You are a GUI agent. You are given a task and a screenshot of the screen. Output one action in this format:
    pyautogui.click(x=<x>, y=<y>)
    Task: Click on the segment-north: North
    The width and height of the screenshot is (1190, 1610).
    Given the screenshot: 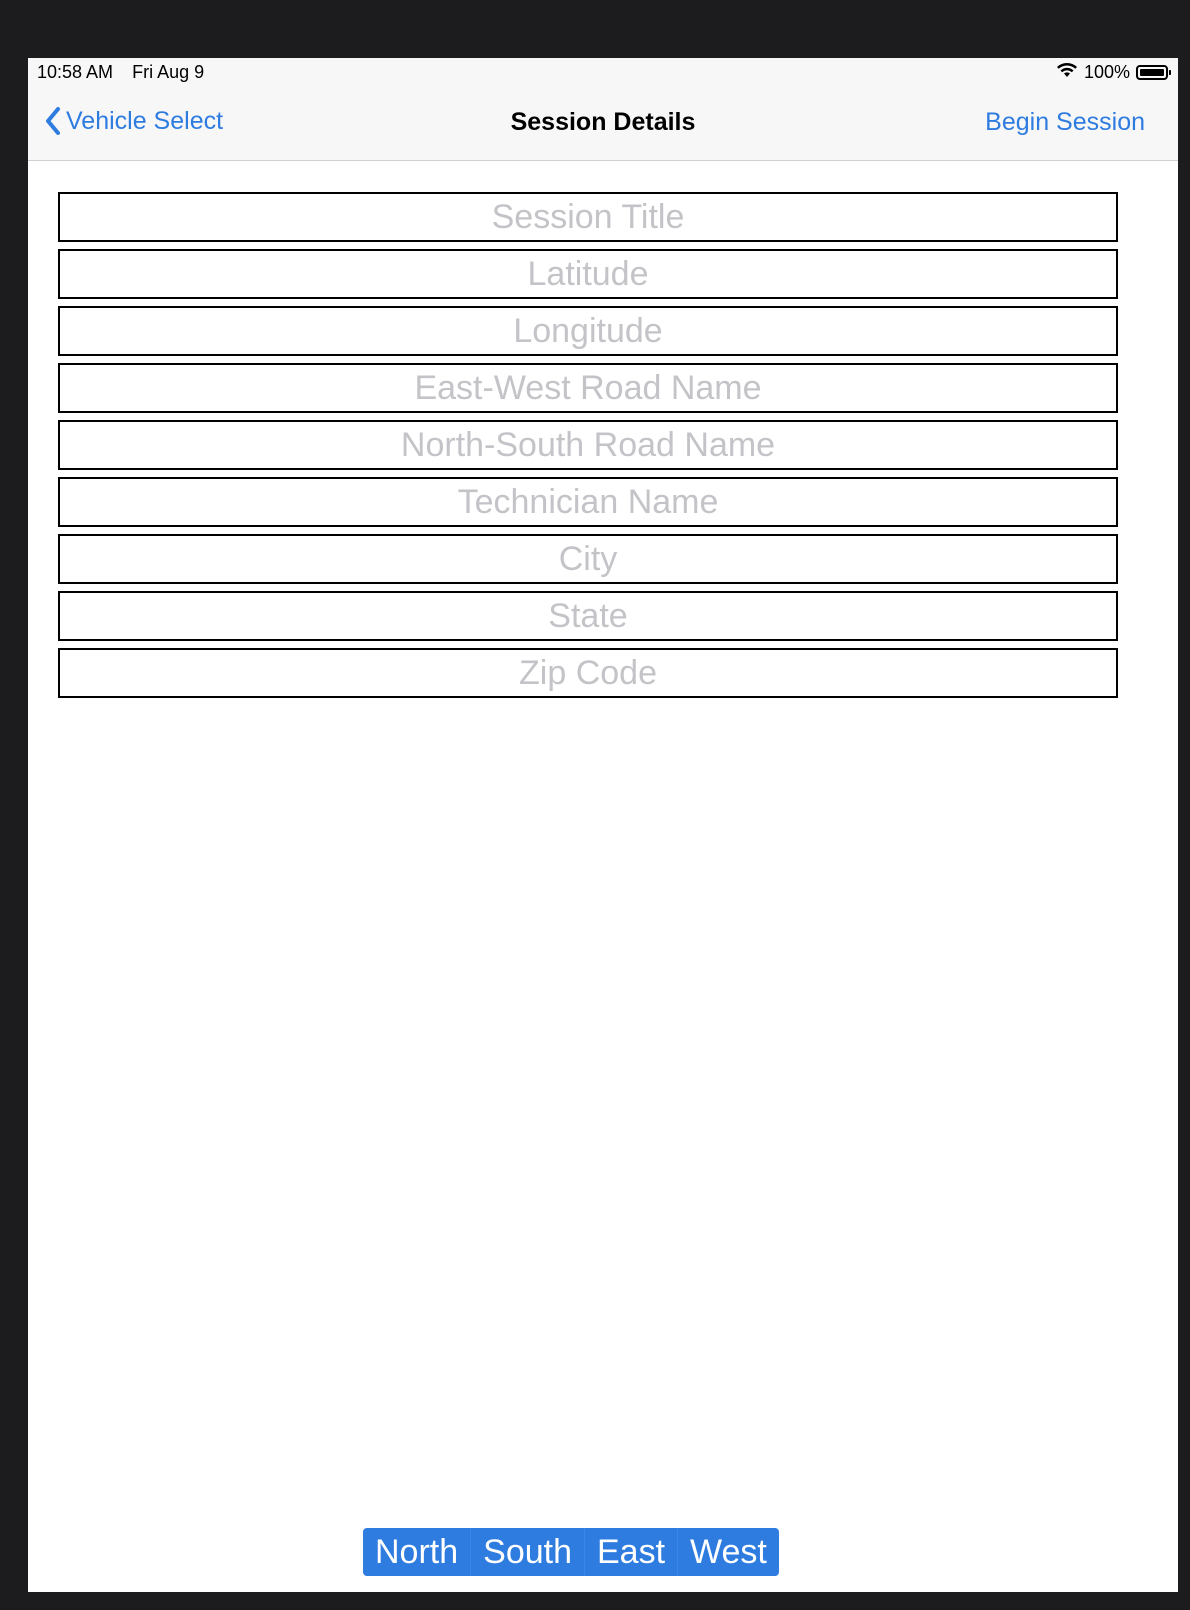 What is the action you would take?
    pyautogui.click(x=416, y=1552)
    